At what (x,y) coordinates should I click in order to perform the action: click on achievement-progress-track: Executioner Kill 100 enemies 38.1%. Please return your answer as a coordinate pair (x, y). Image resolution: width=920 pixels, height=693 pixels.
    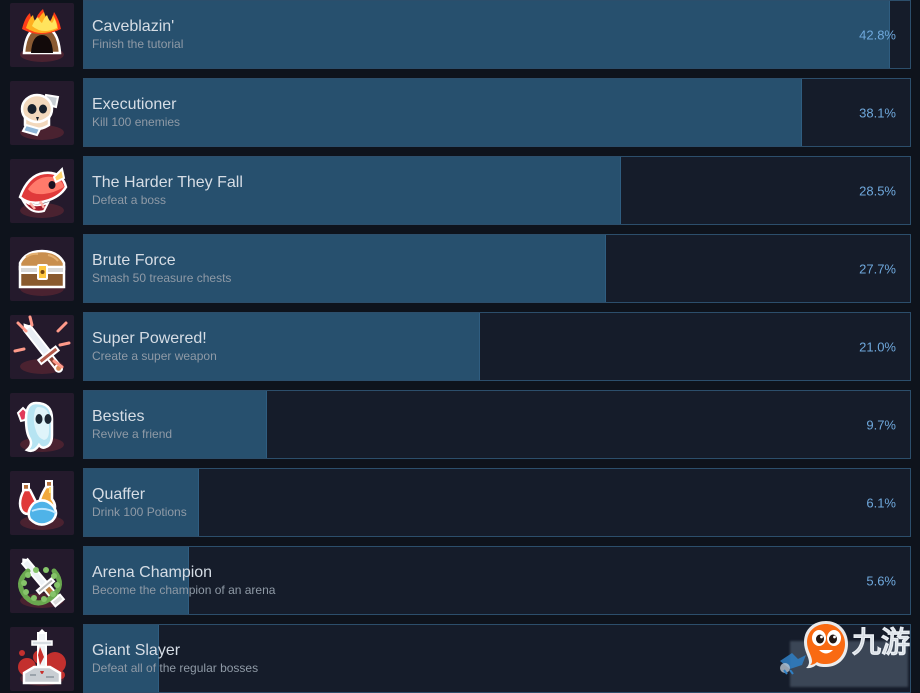
    Looking at the image, I should click on (497, 112).